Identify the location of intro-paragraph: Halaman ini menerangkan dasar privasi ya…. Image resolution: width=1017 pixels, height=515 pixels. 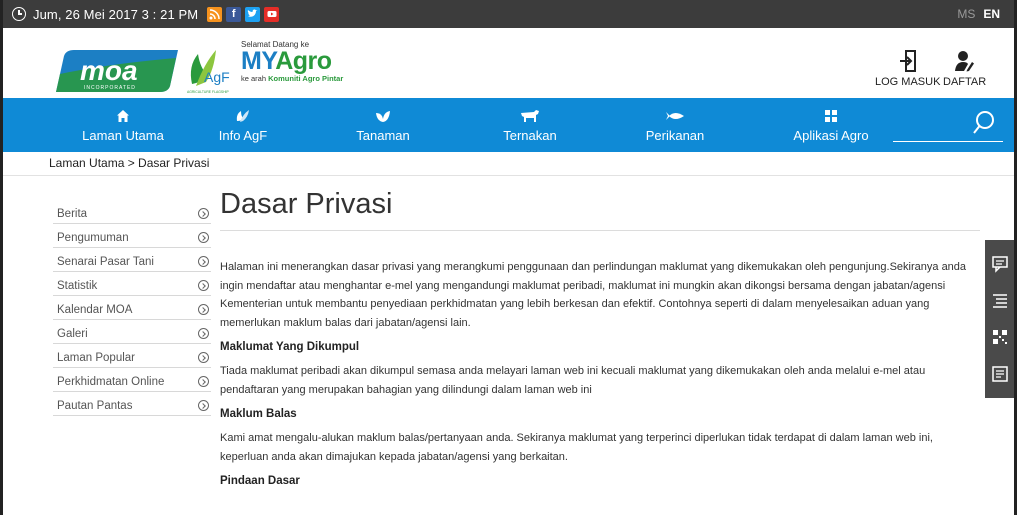
(593, 295).